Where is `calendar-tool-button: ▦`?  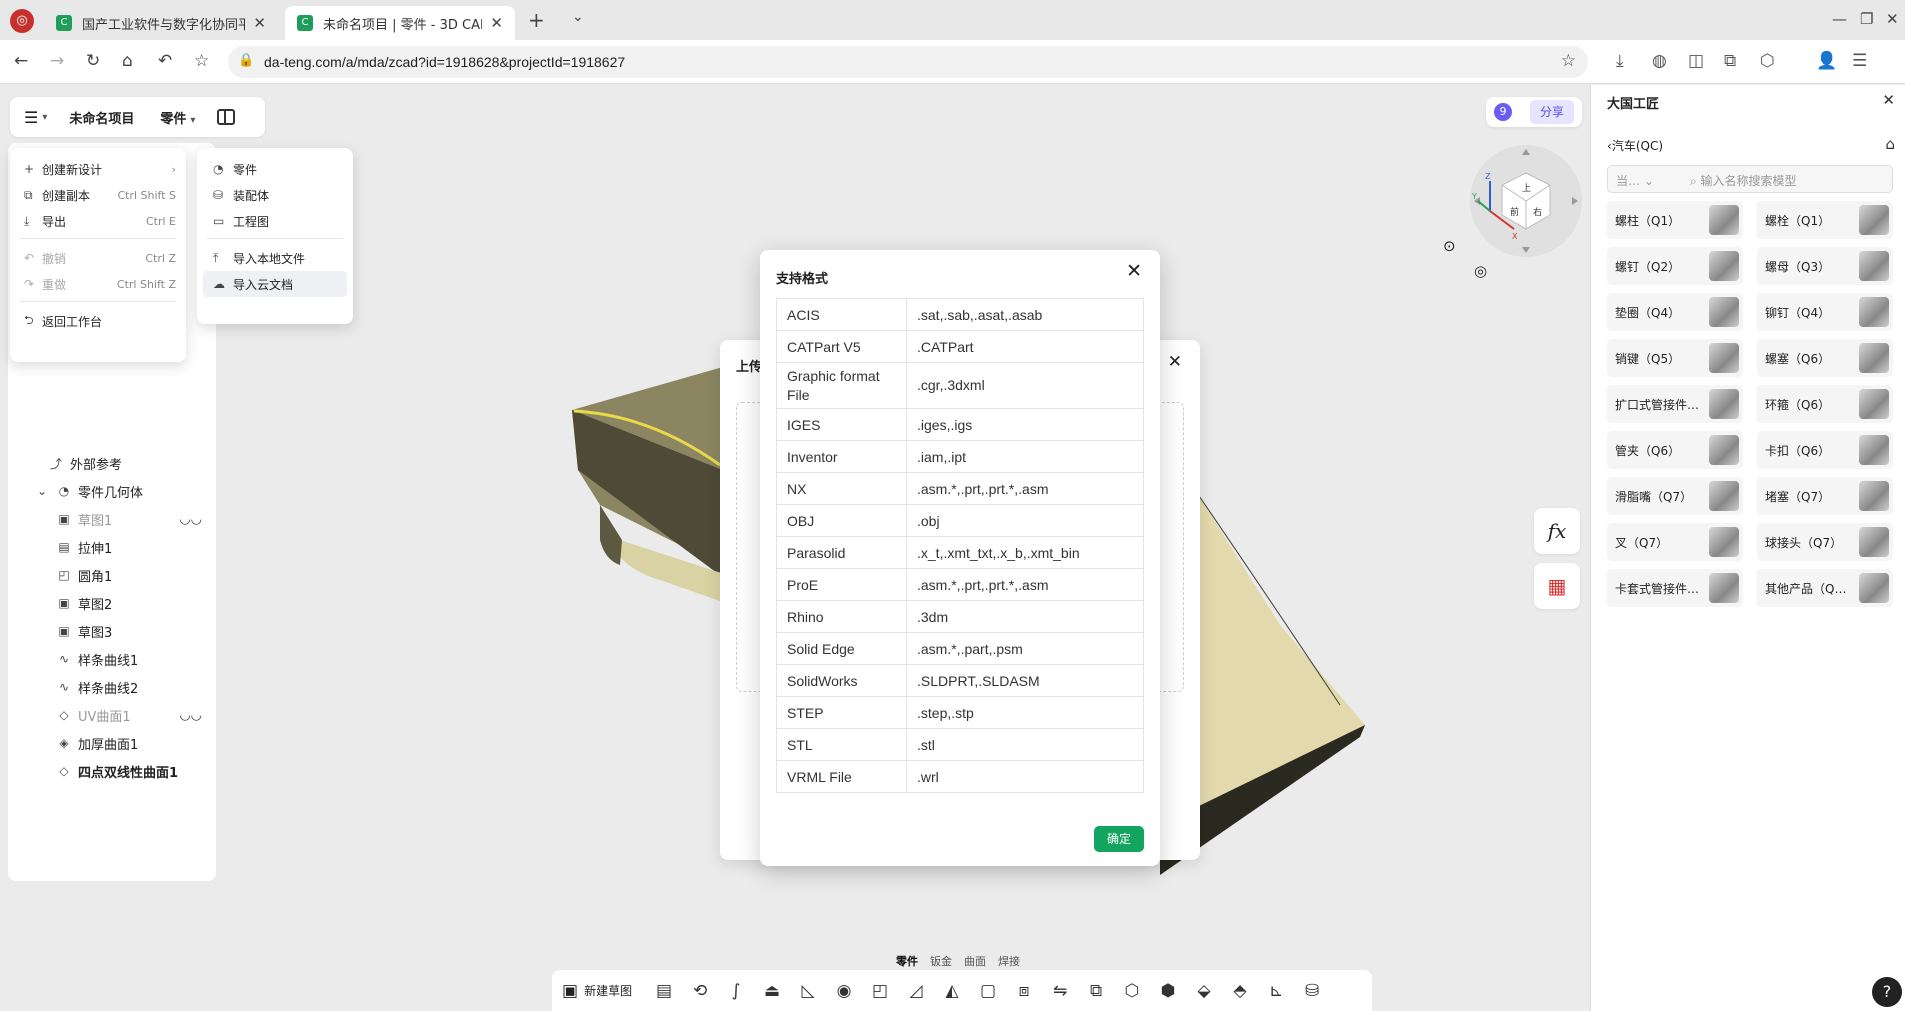 calendar-tool-button: ▦ is located at coordinates (1557, 586).